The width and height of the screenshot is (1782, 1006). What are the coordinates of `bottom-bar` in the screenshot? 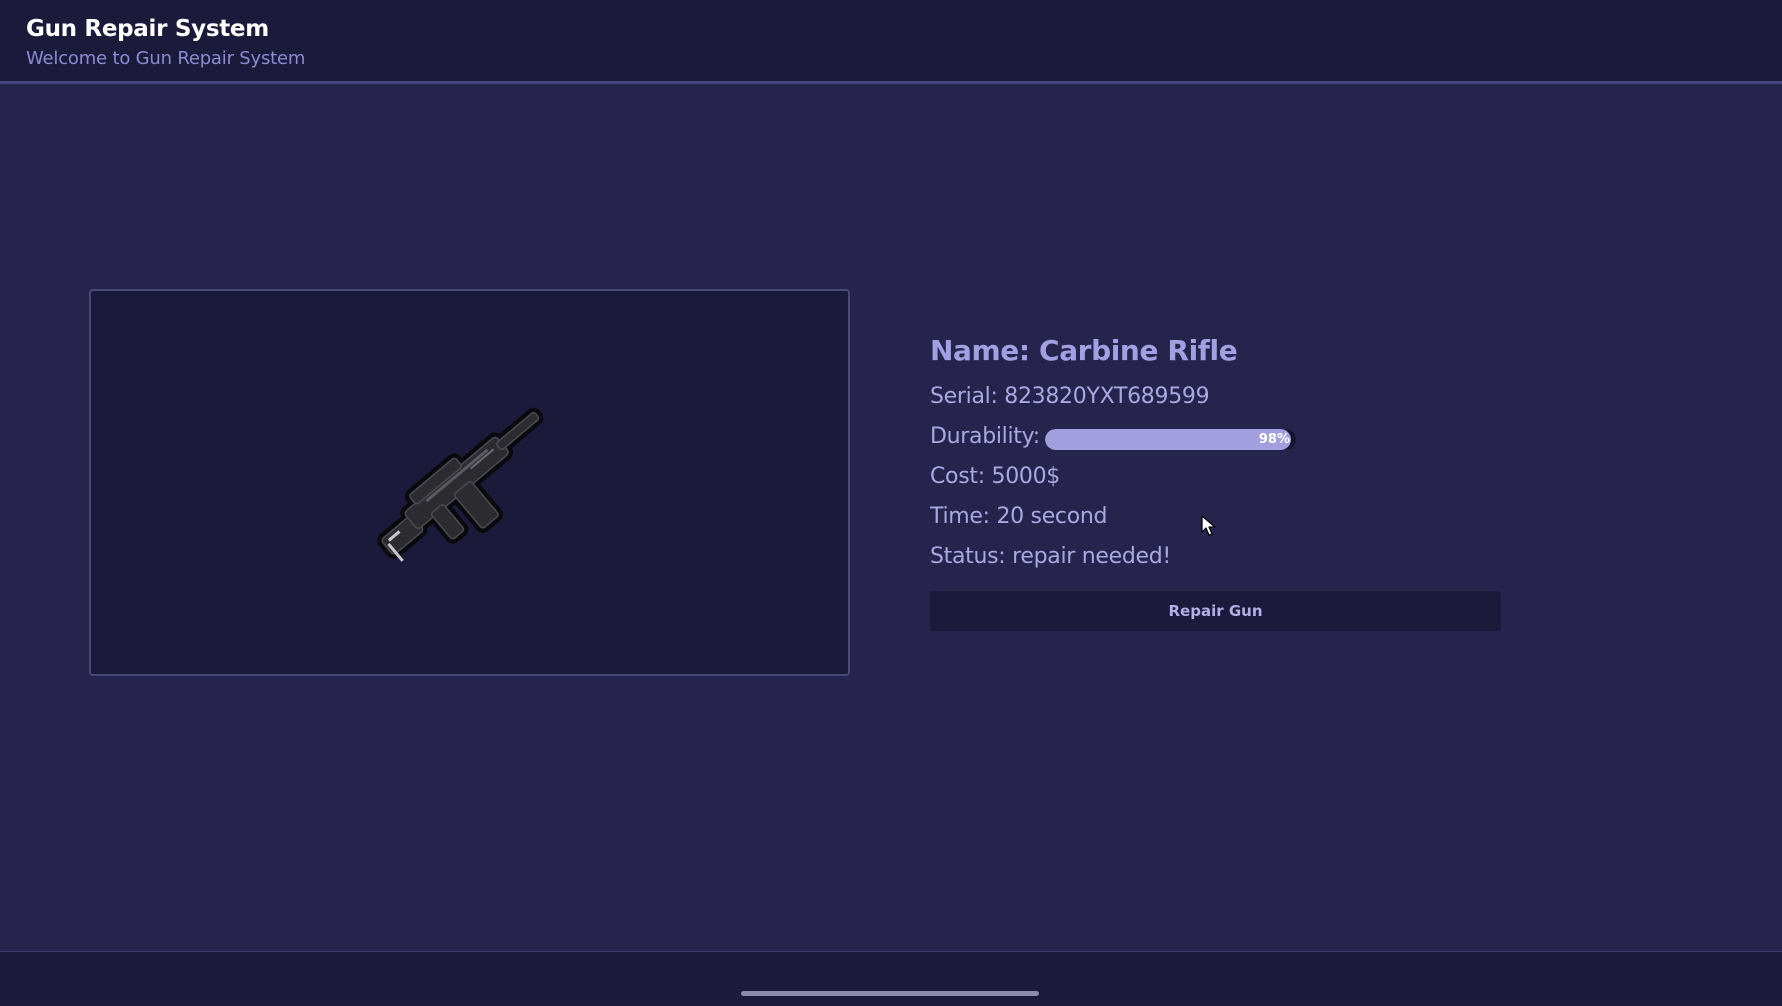 It's located at (891, 978).